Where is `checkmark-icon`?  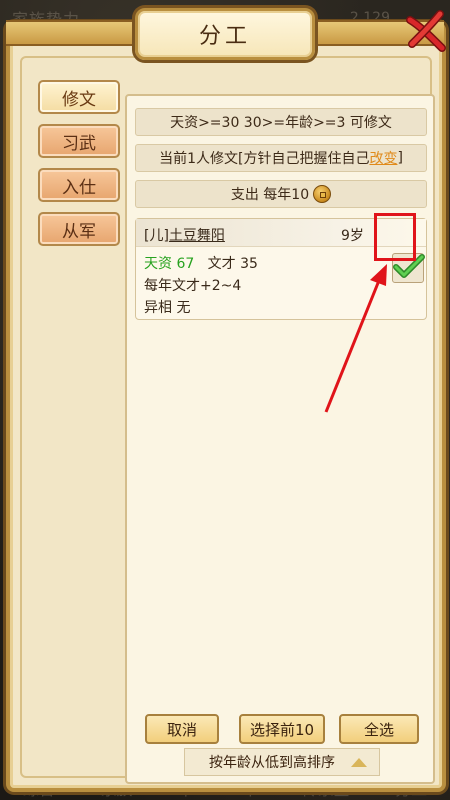 checkmark-icon is located at coordinates (409, 266).